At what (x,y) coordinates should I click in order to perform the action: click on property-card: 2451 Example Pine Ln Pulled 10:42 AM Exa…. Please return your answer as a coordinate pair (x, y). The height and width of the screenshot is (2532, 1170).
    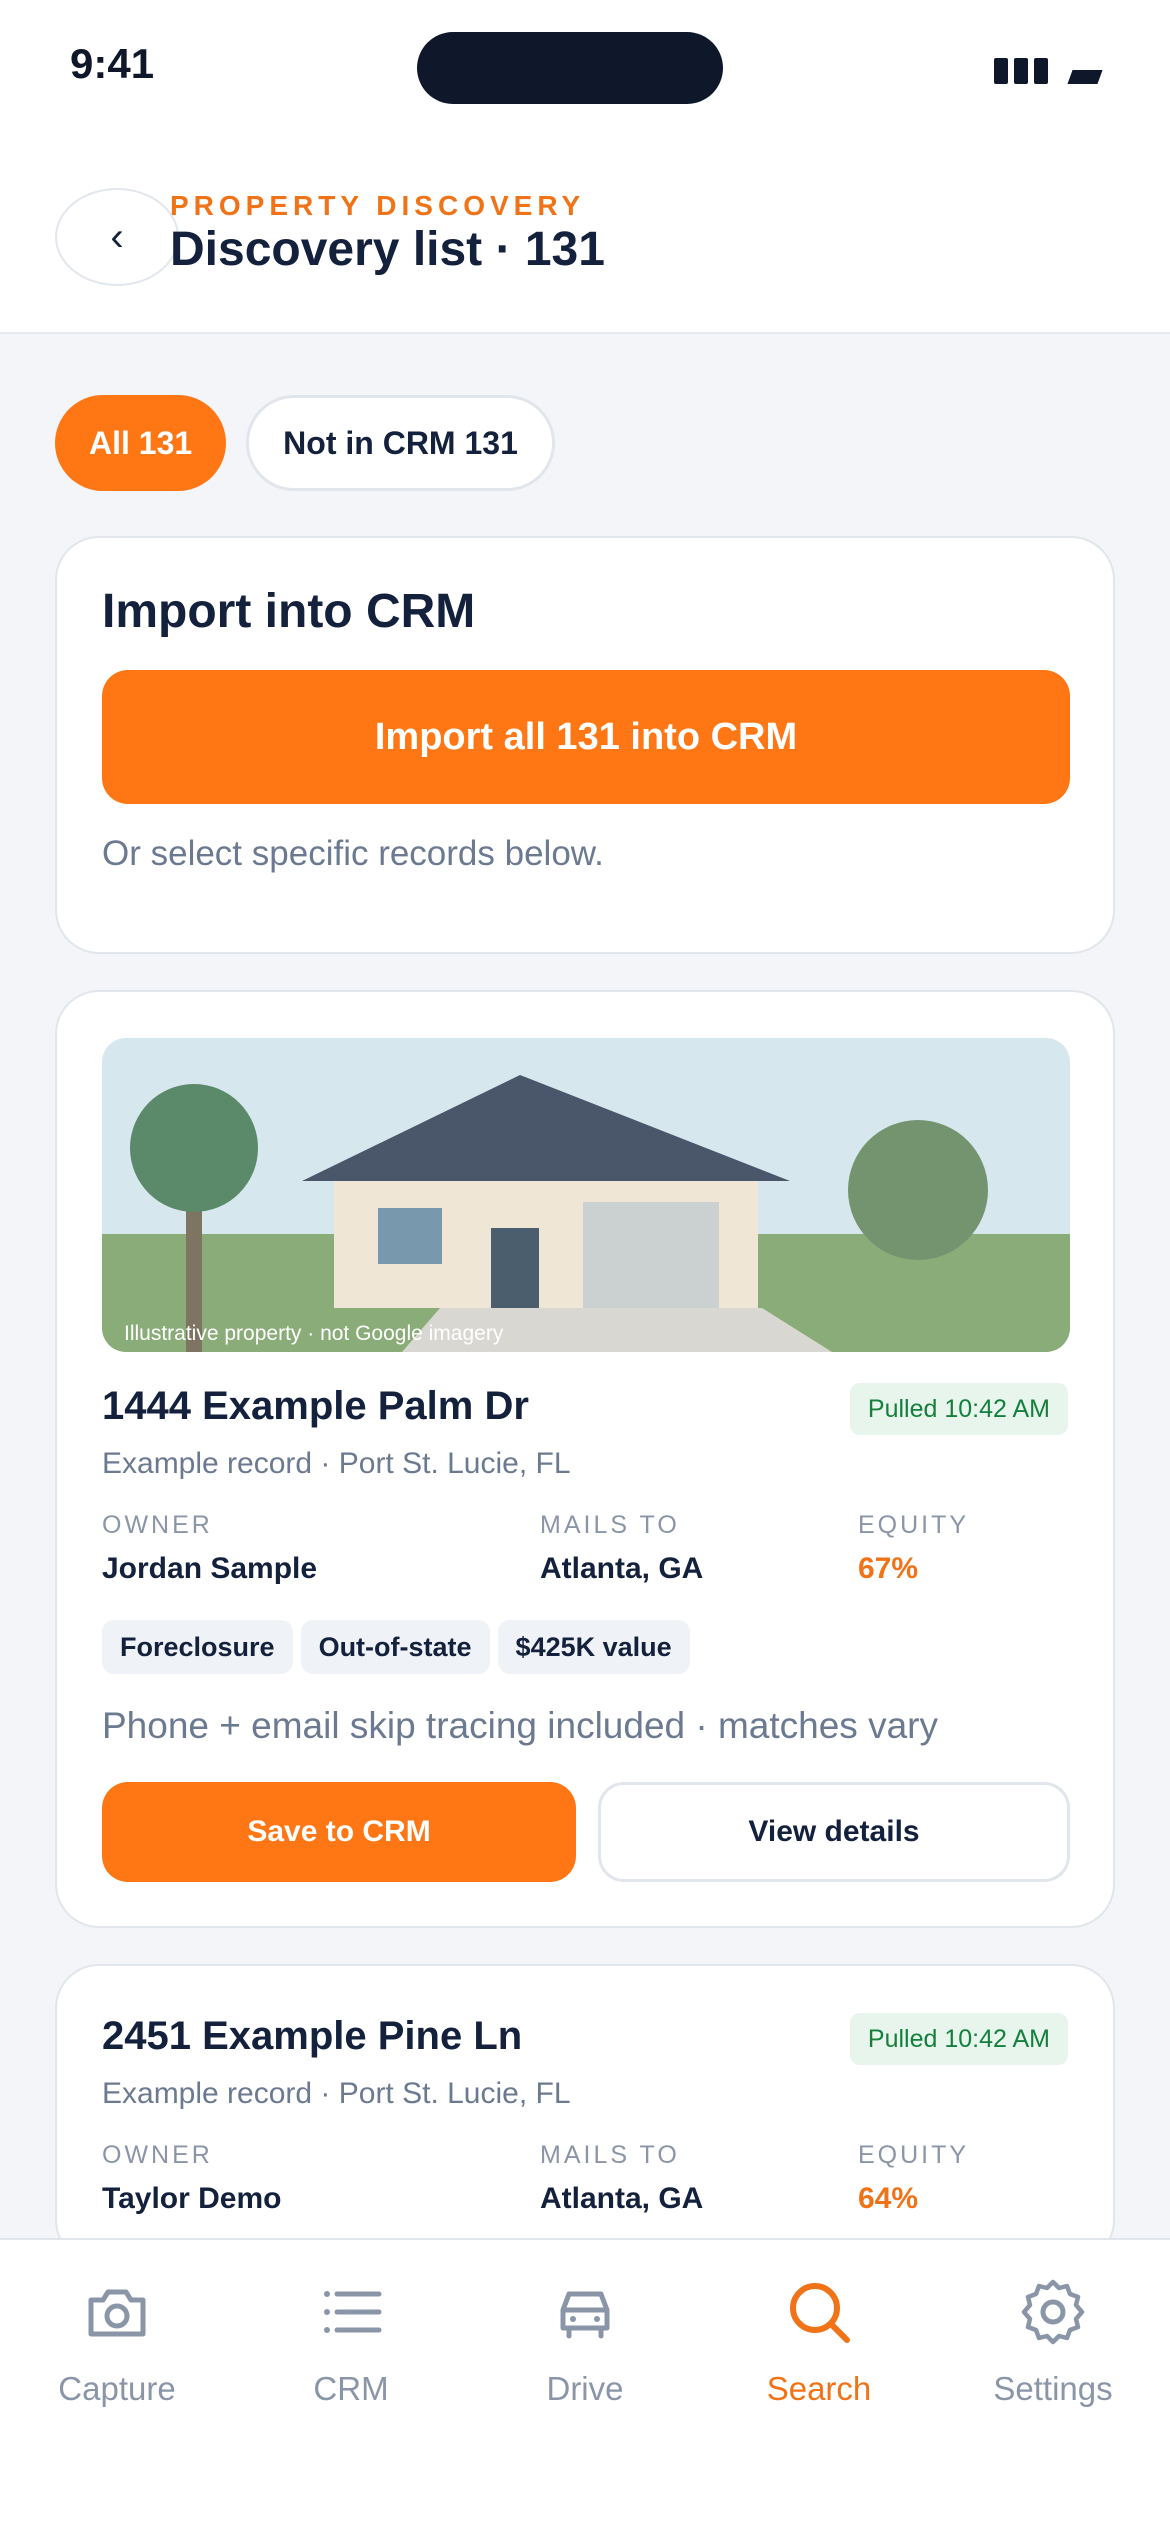
    Looking at the image, I should click on (585, 2114).